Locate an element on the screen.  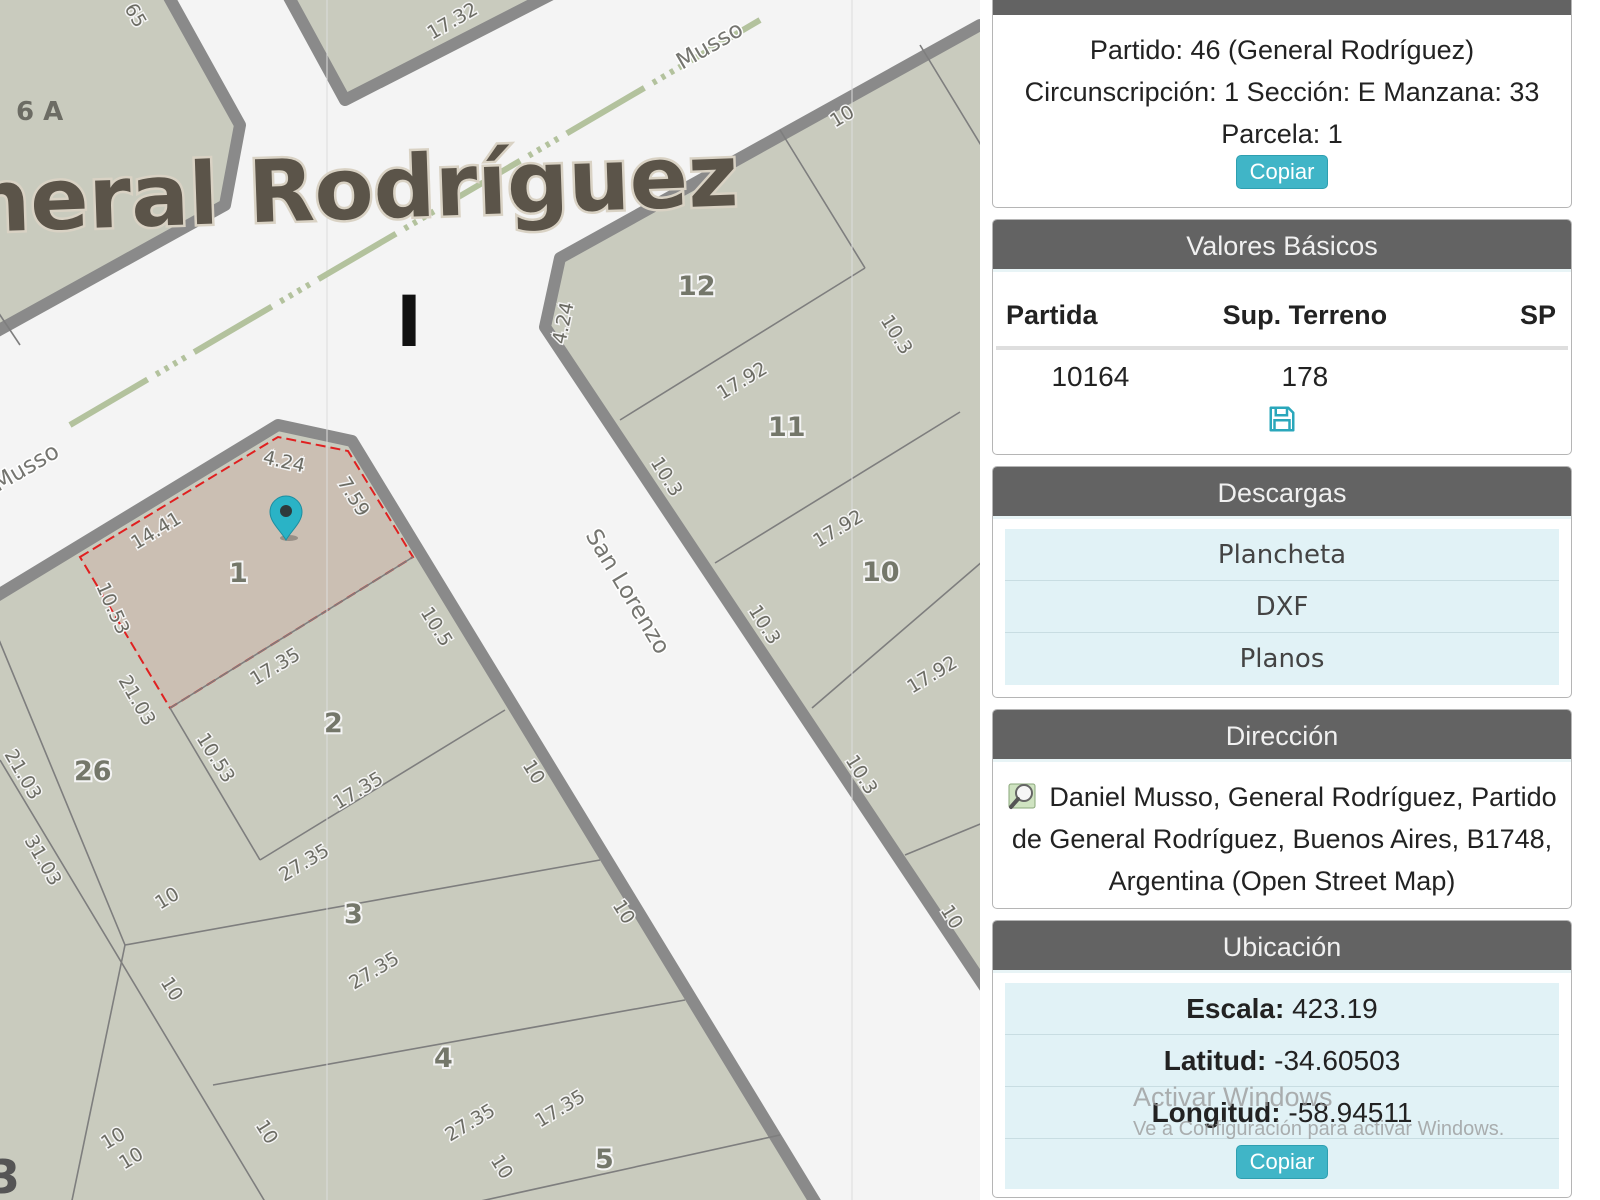
copy-nomenclatura-button: Copiar is located at coordinates (1282, 172).